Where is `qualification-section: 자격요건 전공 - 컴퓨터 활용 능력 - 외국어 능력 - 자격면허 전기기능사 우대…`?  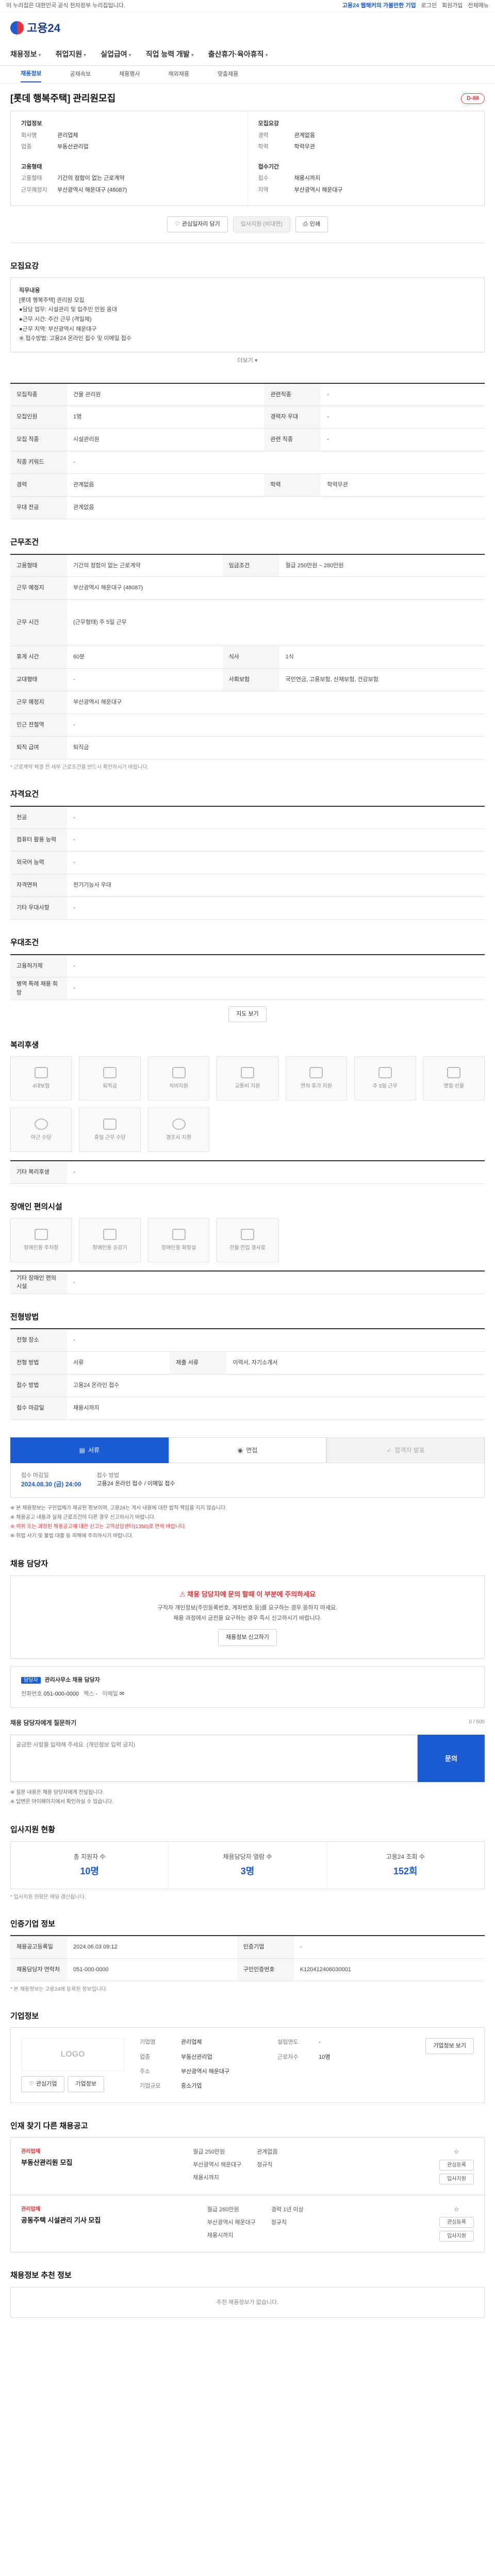
qualification-section: 자격요건 전공 - 컴퓨터 활용 능력 - 외국어 능력 - 자격면허 전기기능사 우대… is located at coordinates (247, 845).